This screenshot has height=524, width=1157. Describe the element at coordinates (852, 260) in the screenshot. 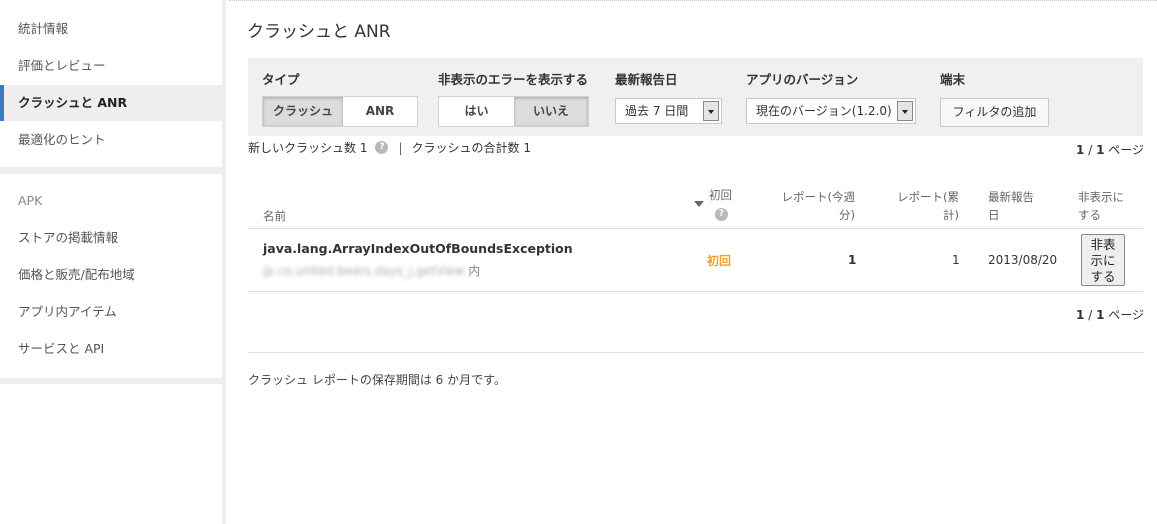

I see `reports-week-value: 1` at that location.